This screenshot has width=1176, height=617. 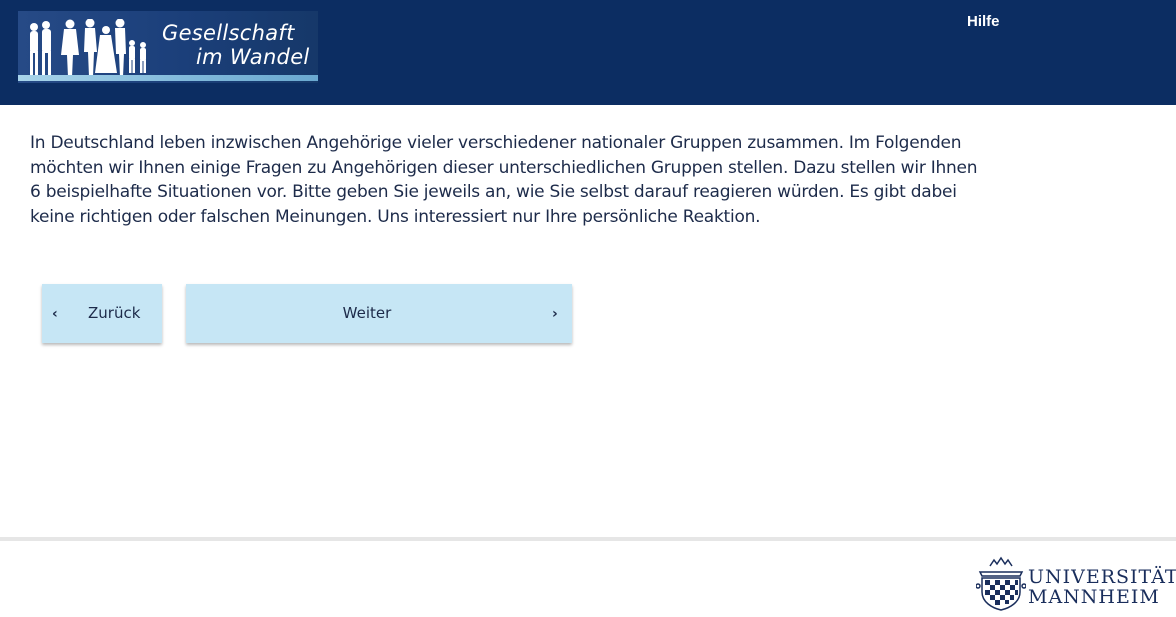 What do you see at coordinates (555, 314) in the screenshot?
I see `chevron-right-icon: ›` at bounding box center [555, 314].